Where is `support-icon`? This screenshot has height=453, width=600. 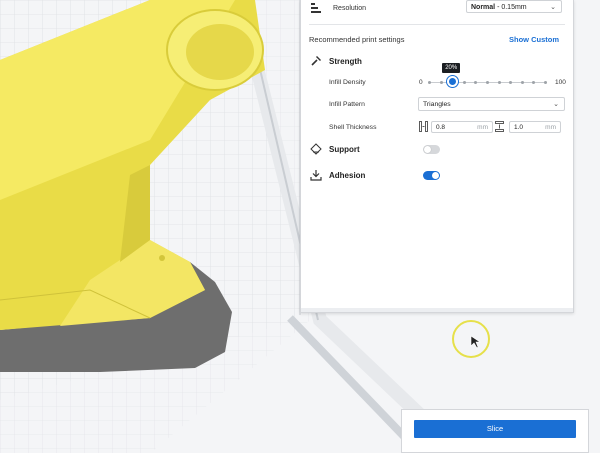
support-icon is located at coordinates (316, 149).